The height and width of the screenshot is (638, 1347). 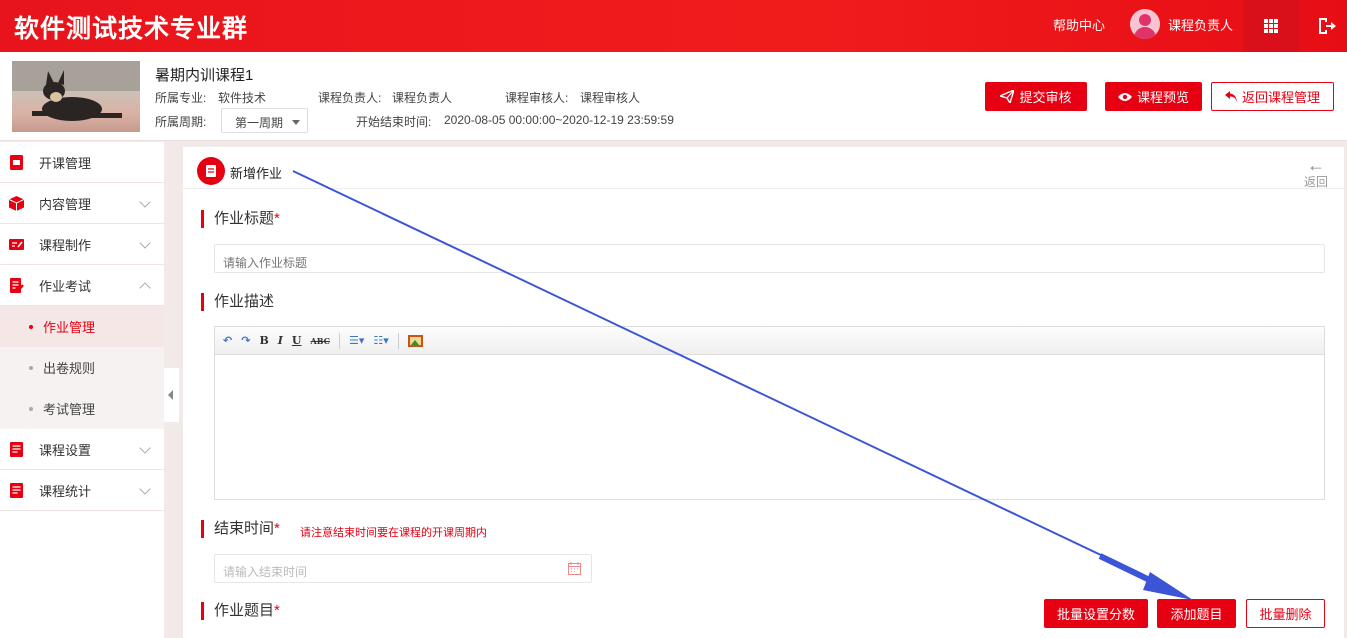 I want to click on app-grid-button, so click(x=1271, y=26).